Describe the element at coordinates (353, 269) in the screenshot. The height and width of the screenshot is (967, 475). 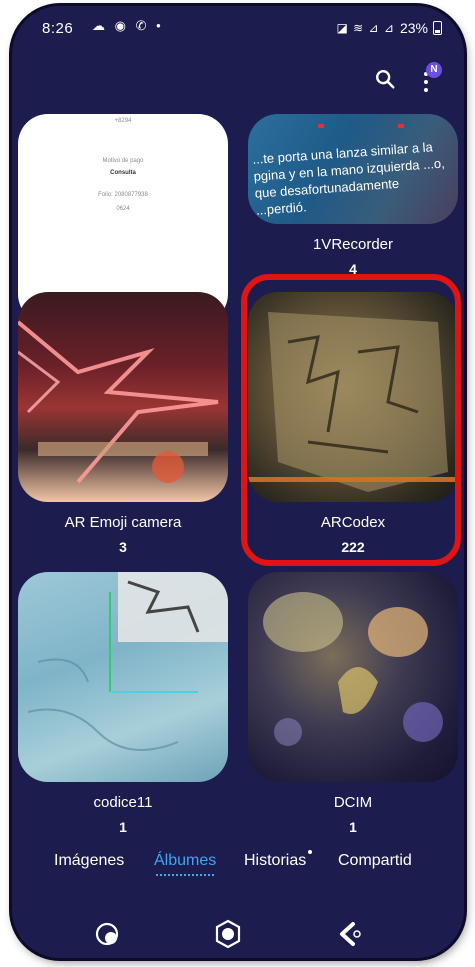
I see `album-count: 4` at that location.